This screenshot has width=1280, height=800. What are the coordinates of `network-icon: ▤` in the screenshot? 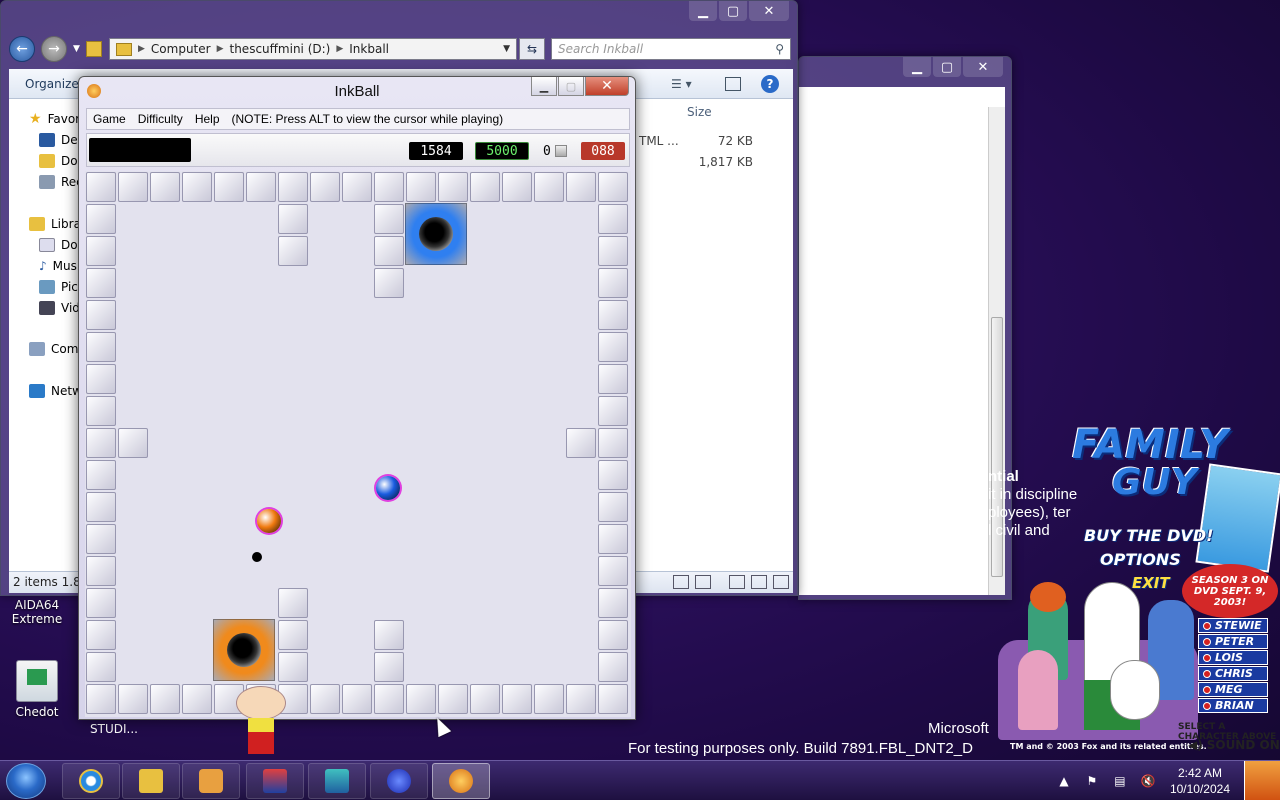 It's located at (1120, 781).